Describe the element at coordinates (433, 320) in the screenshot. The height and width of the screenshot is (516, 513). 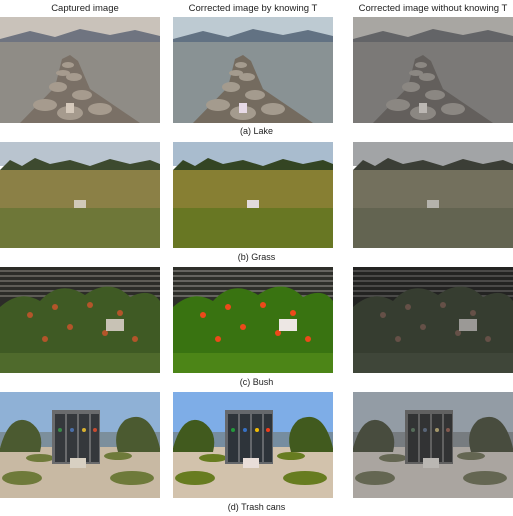
I see `bush-corrected-unknown-image` at that location.